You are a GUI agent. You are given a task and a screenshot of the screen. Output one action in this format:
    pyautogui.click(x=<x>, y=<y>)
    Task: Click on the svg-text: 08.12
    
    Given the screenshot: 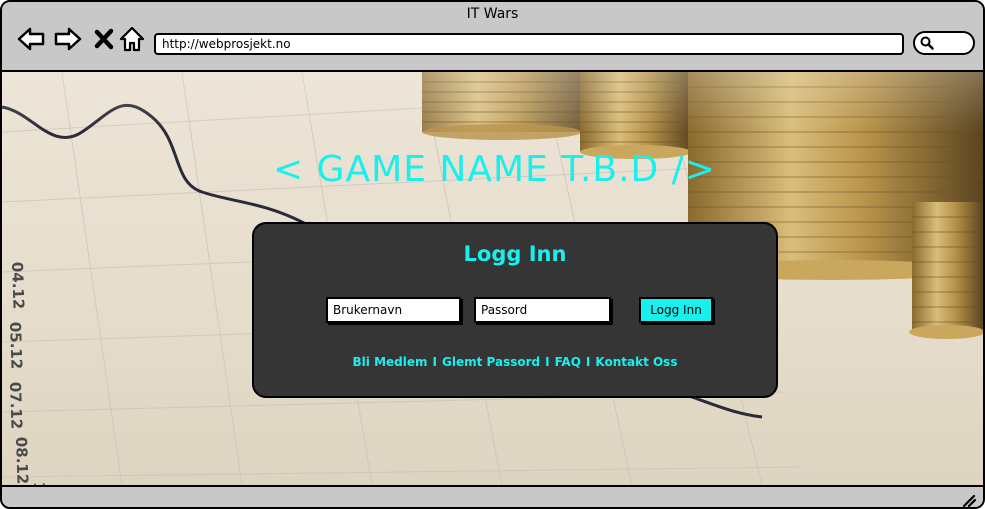 What is the action you would take?
    pyautogui.click(x=22, y=461)
    